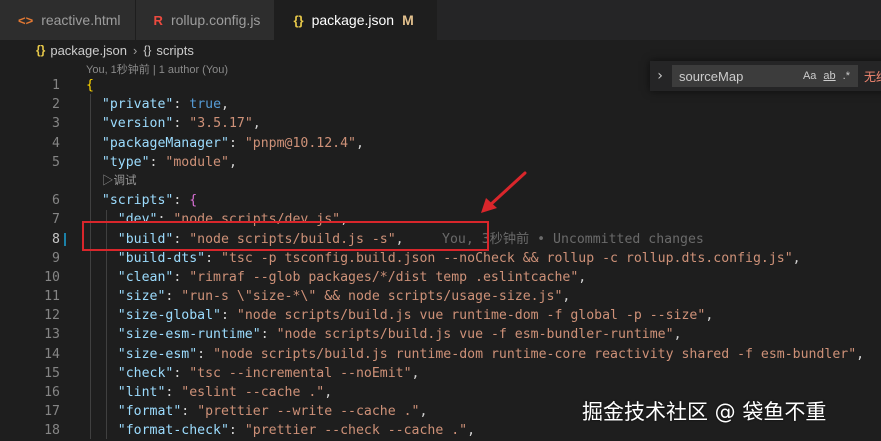 This screenshot has height=441, width=881. I want to click on debug-codelens-label: ▷调试, so click(119, 180).